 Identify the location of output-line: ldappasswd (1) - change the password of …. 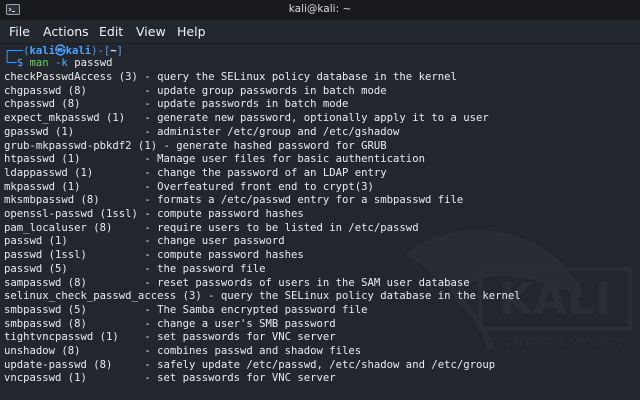
(195, 172).